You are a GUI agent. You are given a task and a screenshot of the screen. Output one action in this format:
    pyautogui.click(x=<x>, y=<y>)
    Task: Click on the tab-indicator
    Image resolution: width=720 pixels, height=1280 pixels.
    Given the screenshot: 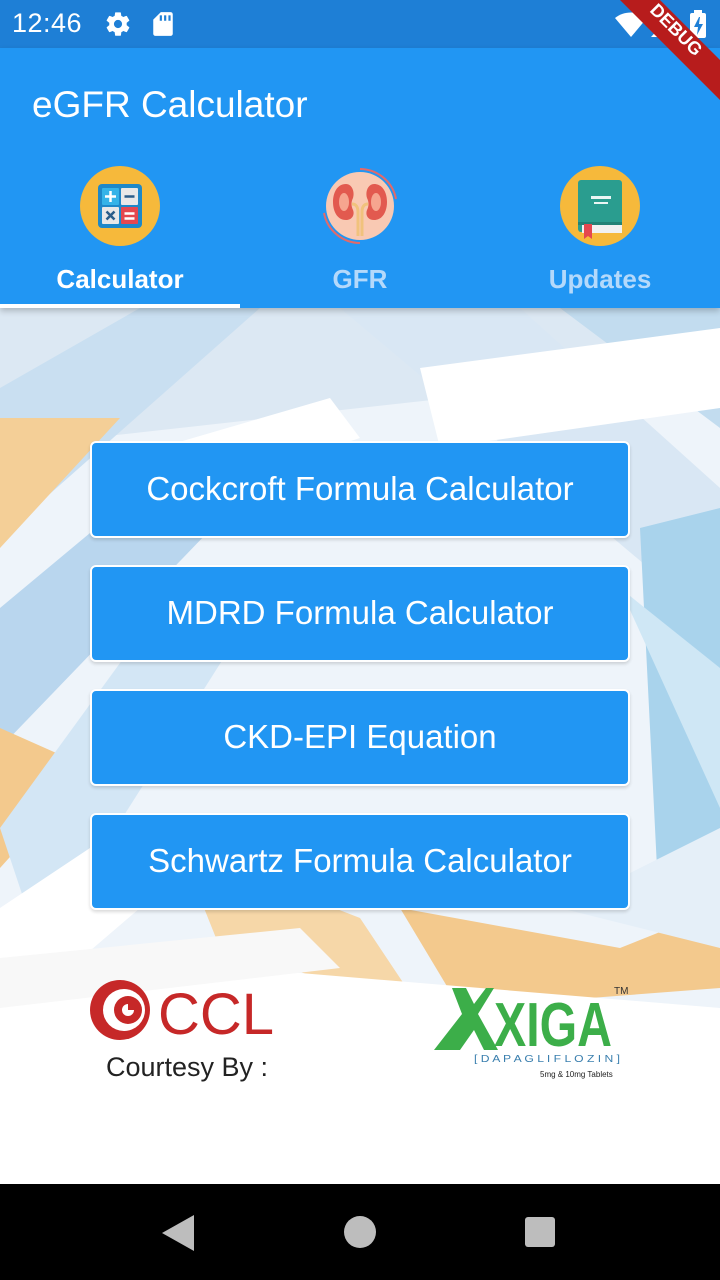 What is the action you would take?
    pyautogui.click(x=120, y=306)
    